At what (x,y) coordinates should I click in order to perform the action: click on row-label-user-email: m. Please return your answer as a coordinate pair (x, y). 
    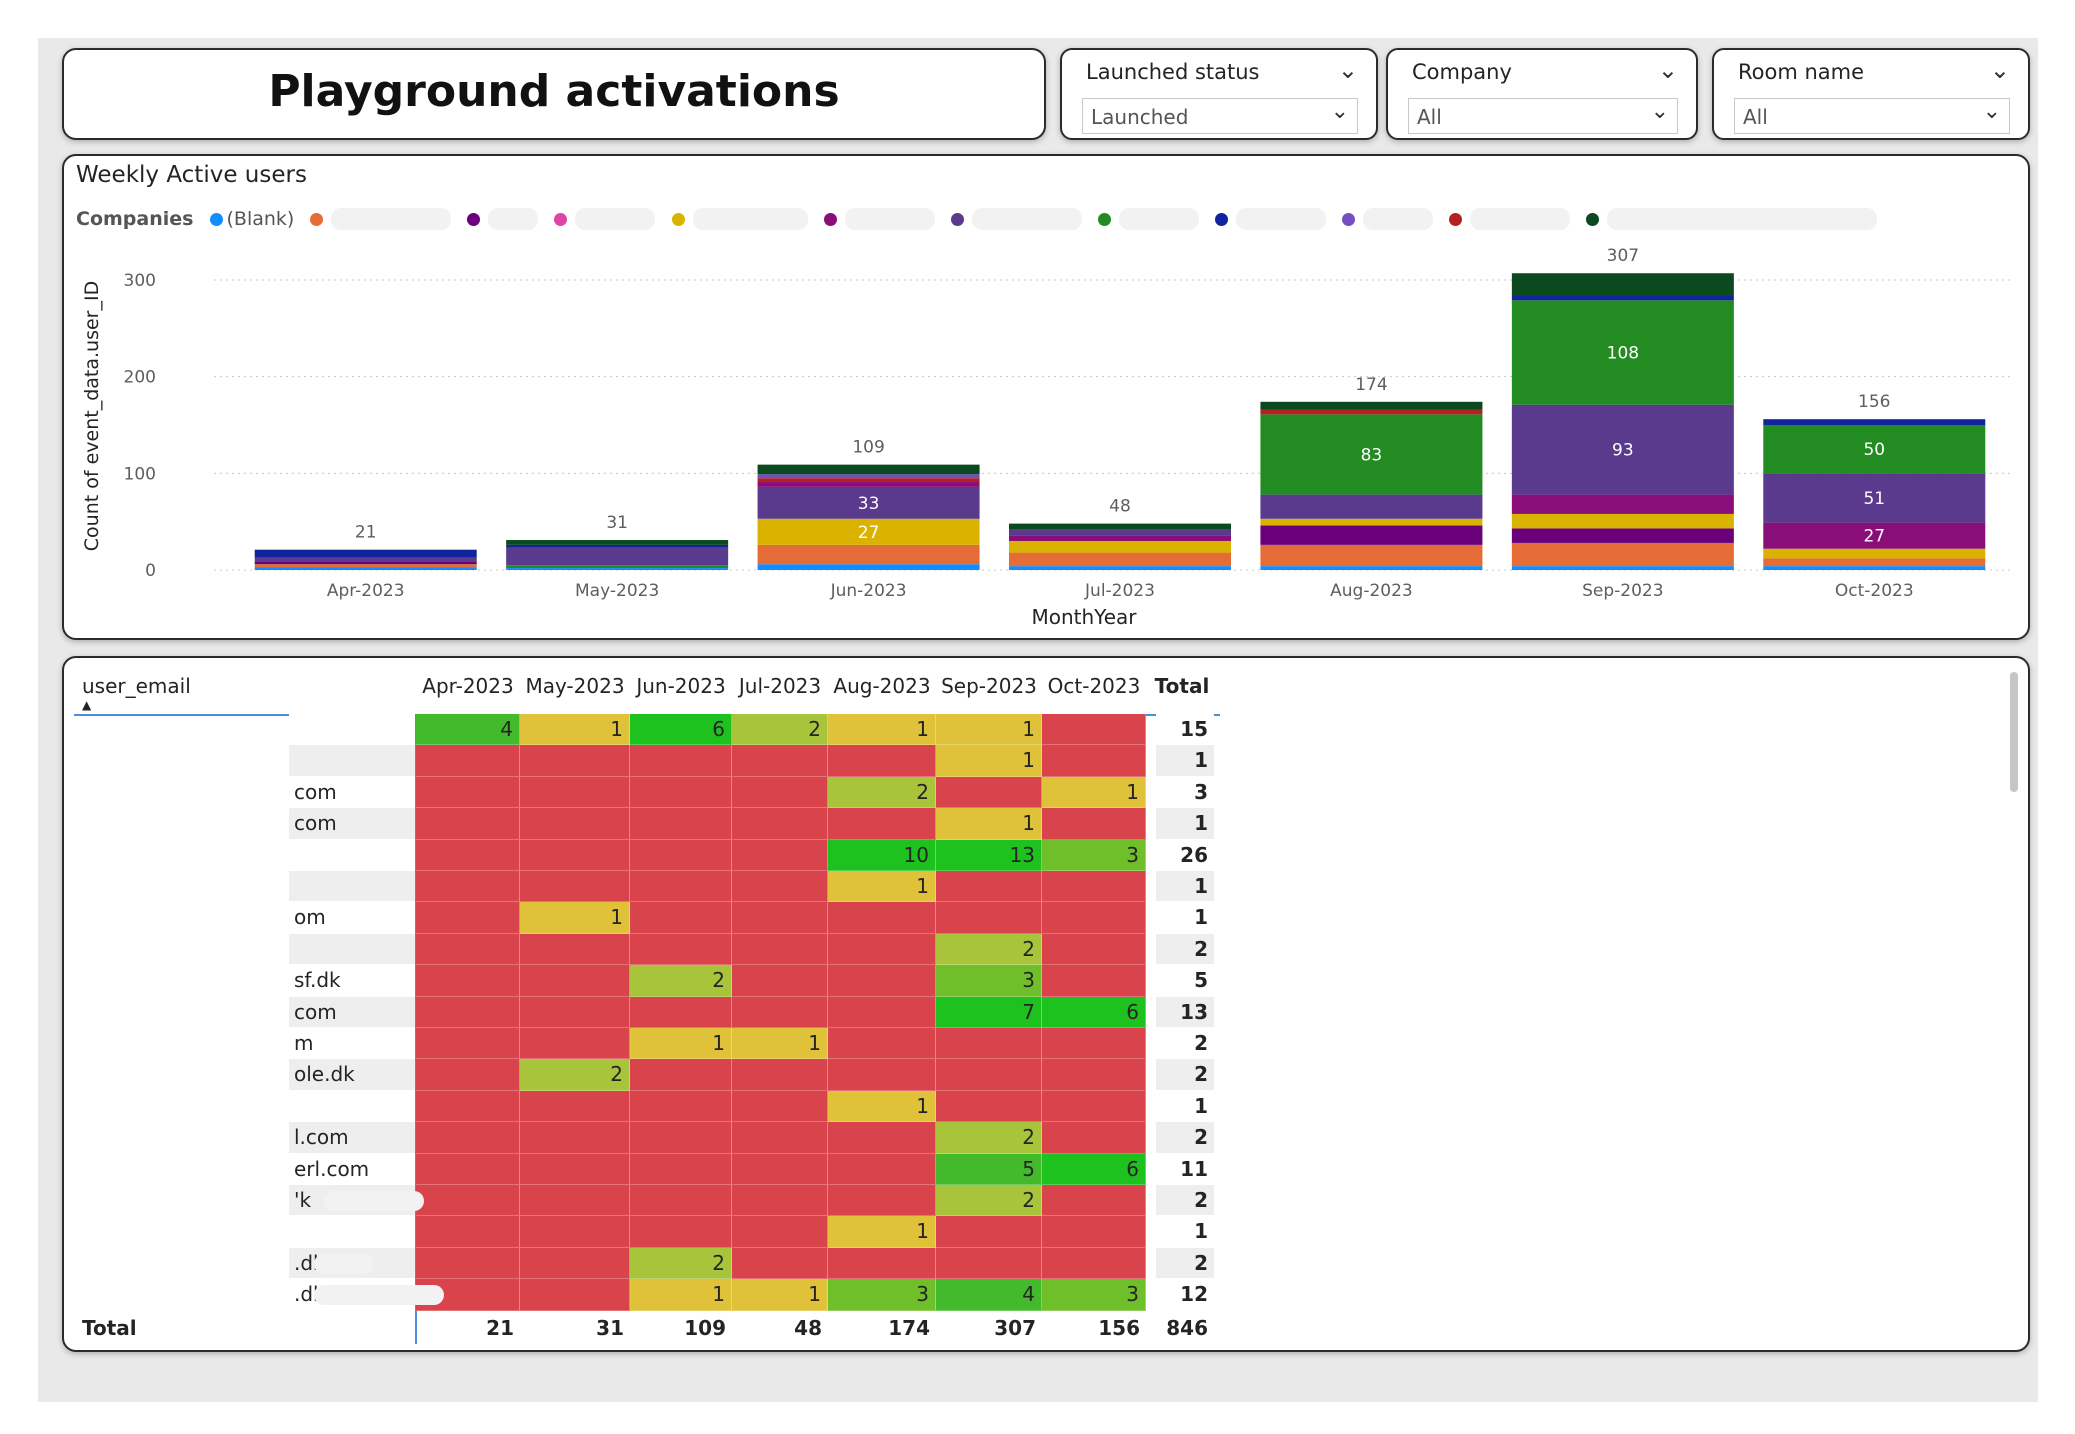
    Looking at the image, I should click on (303, 1043).